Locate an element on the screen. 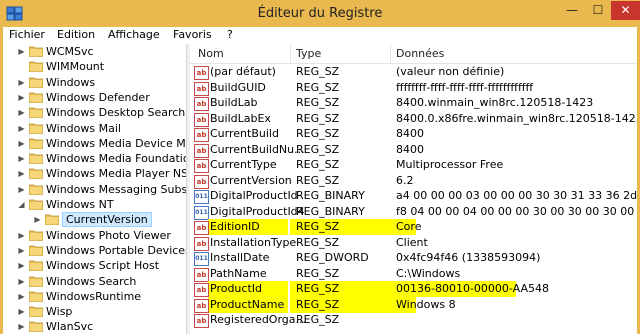  title-bar: Éditeur du Registre — ☐ ✕ is located at coordinates (320, 13).